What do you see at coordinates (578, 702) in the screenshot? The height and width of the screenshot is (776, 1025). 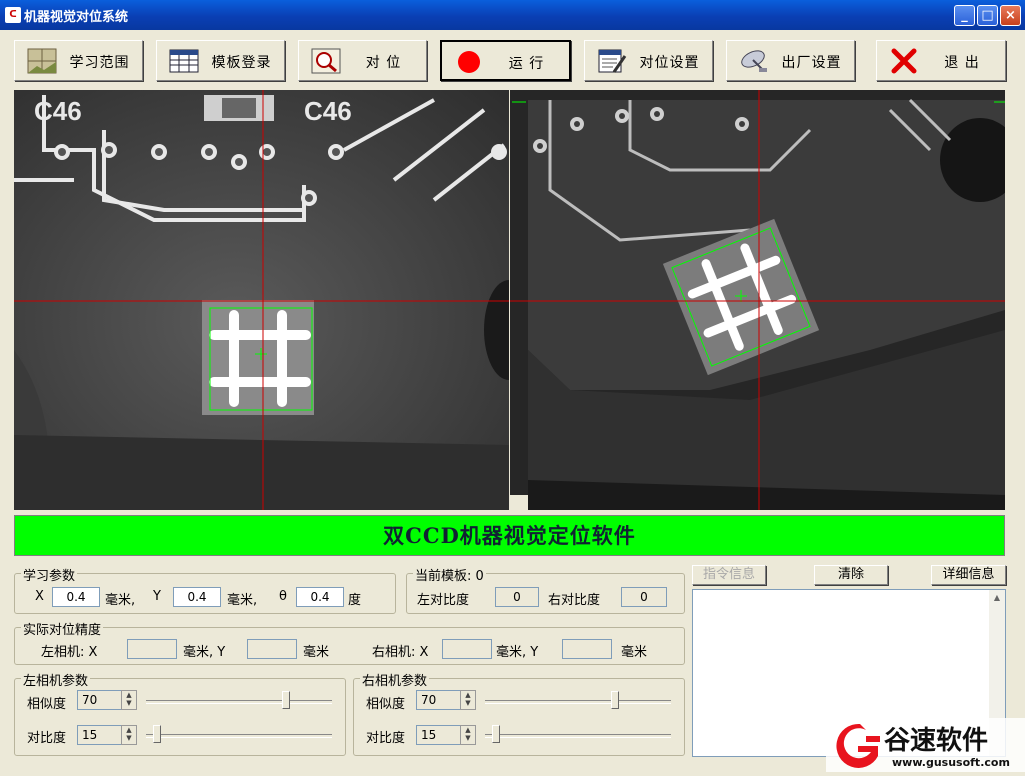 I see `right-similarity-slider-track` at bounding box center [578, 702].